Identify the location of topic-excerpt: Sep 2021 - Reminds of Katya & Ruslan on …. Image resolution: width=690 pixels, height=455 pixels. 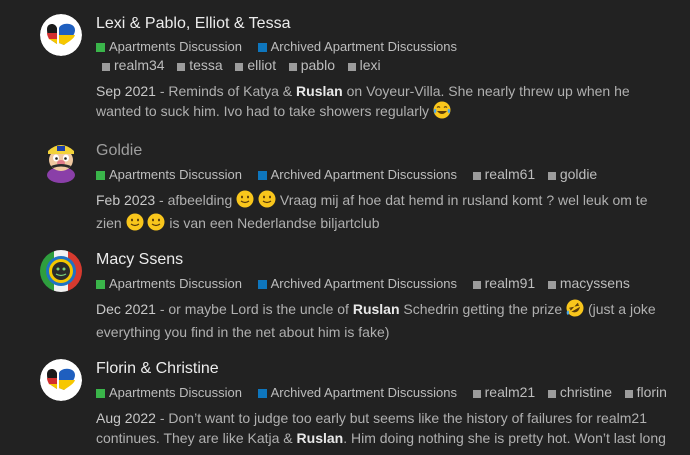
(381, 102).